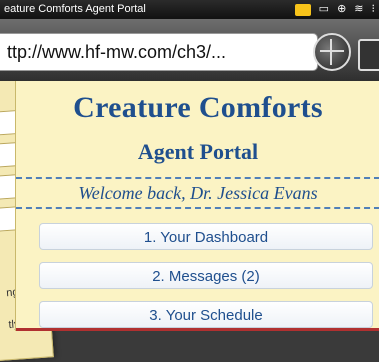 The width and height of the screenshot is (379, 362). Describe the element at coordinates (373, 9) in the screenshot. I see `network-icon: ⁝` at that location.